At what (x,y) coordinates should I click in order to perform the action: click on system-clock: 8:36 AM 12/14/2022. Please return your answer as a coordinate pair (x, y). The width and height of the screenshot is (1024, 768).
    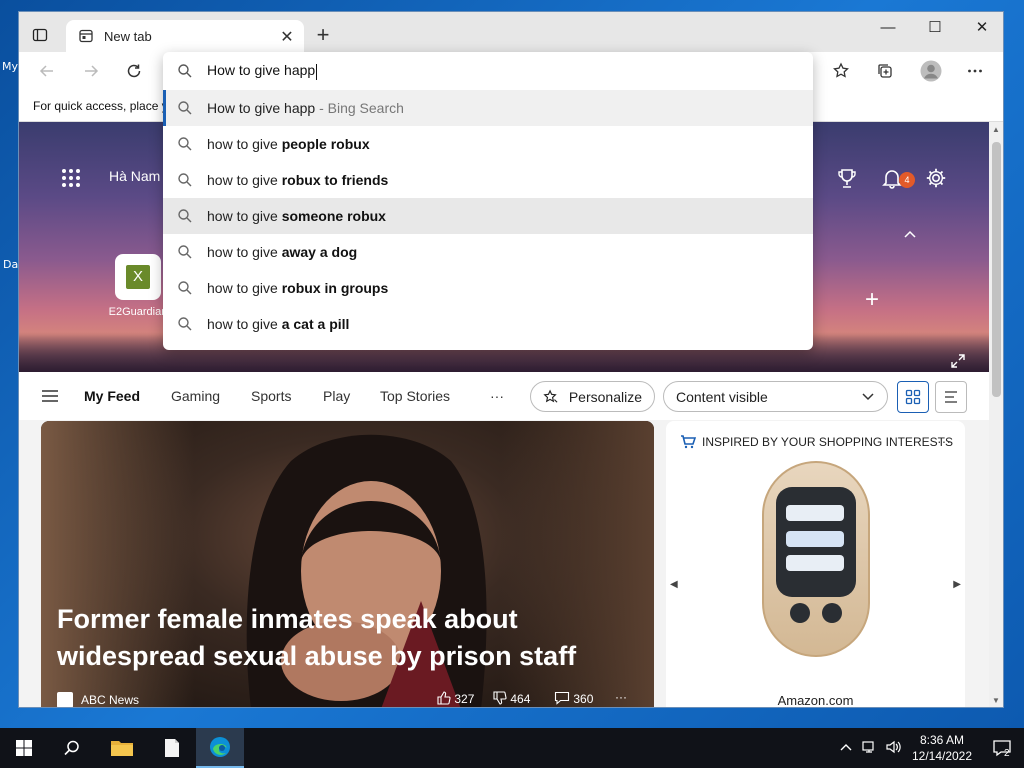
    Looking at the image, I should click on (942, 748).